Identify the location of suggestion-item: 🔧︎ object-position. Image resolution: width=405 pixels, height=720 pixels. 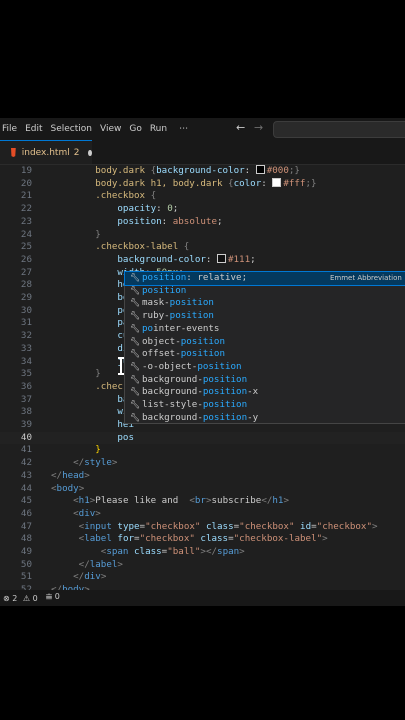
(265, 342).